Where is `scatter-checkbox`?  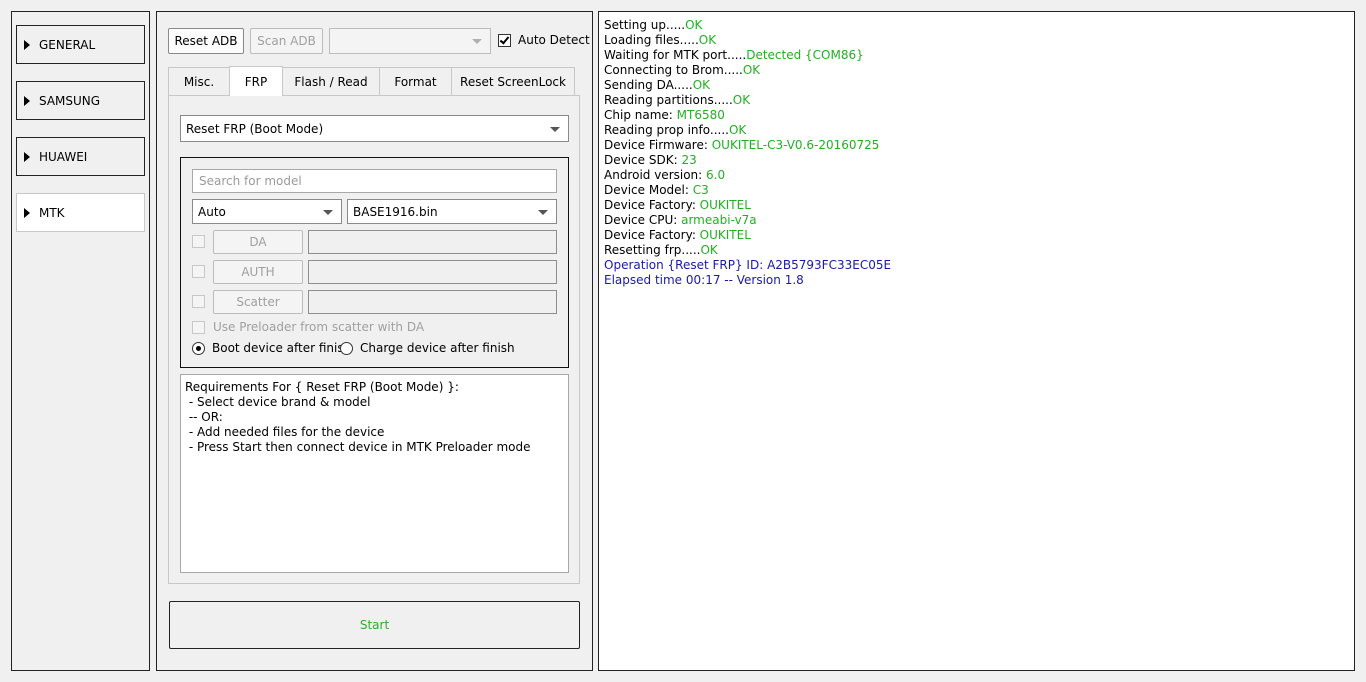
scatter-checkbox is located at coordinates (198, 301).